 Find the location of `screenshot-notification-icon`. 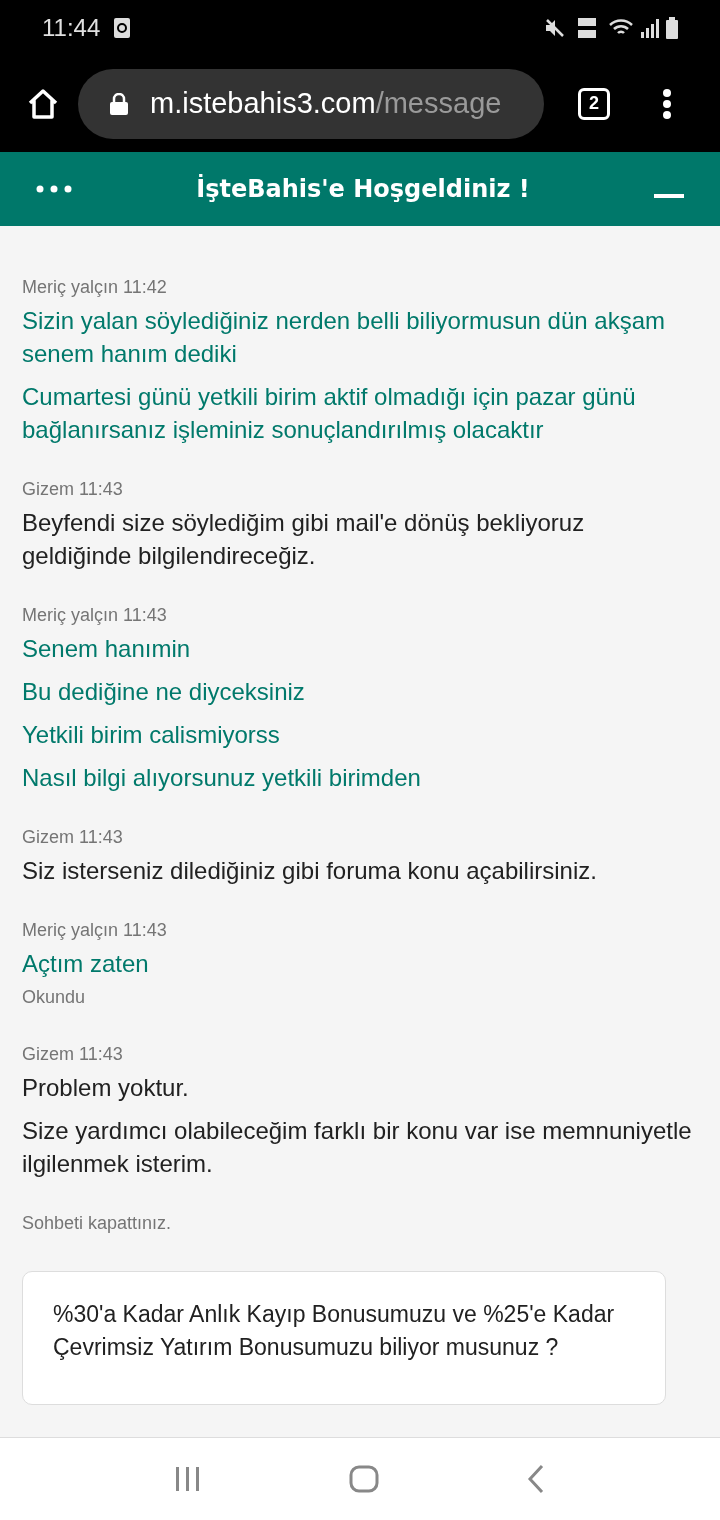

screenshot-notification-icon is located at coordinates (122, 27).